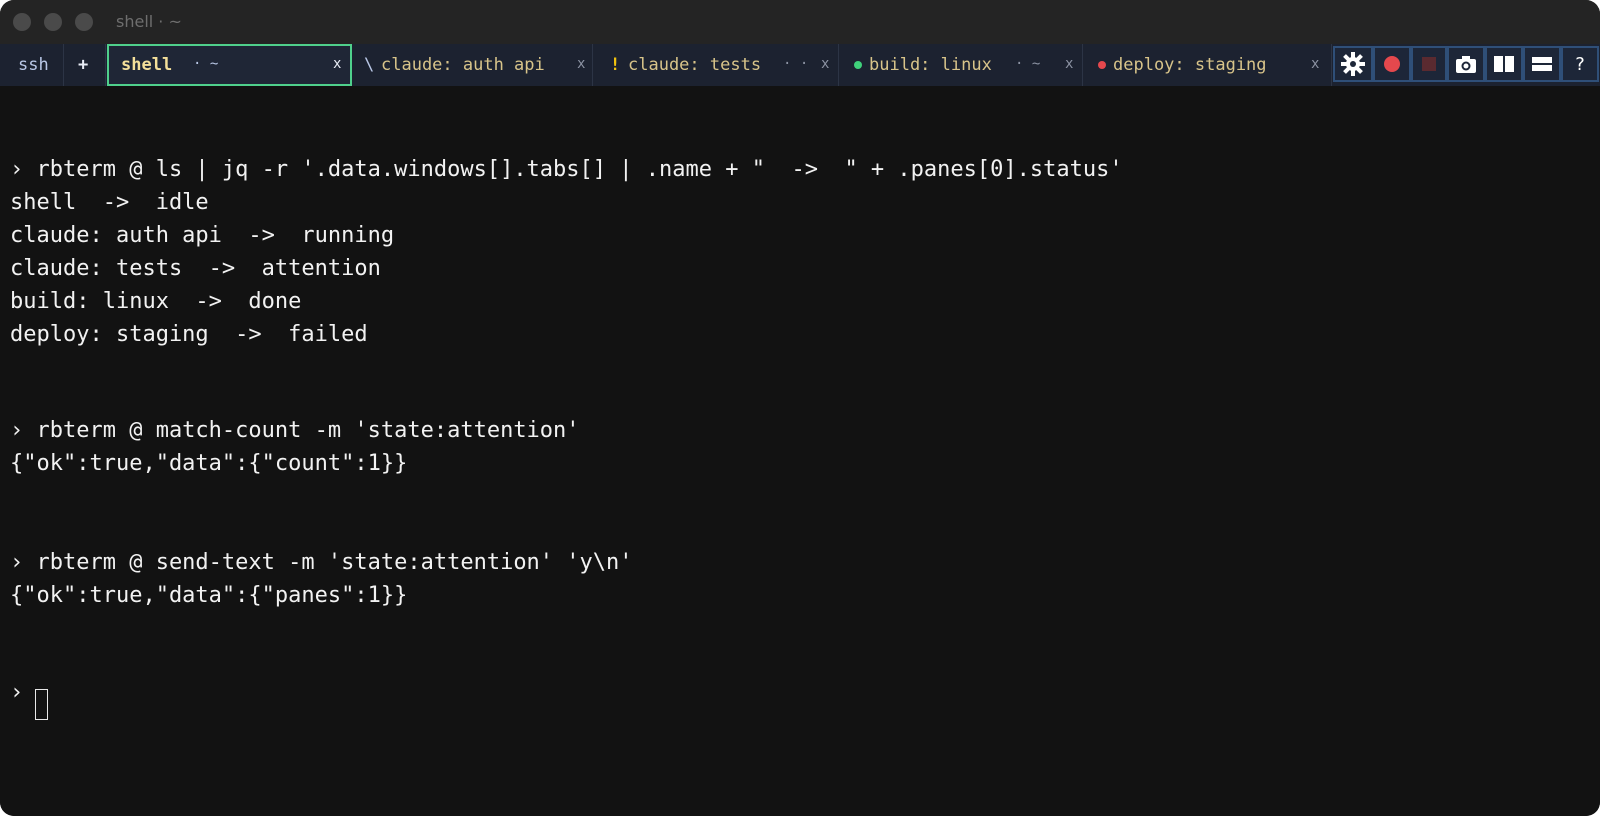  I want to click on status-dot-red, so click(1102, 65).